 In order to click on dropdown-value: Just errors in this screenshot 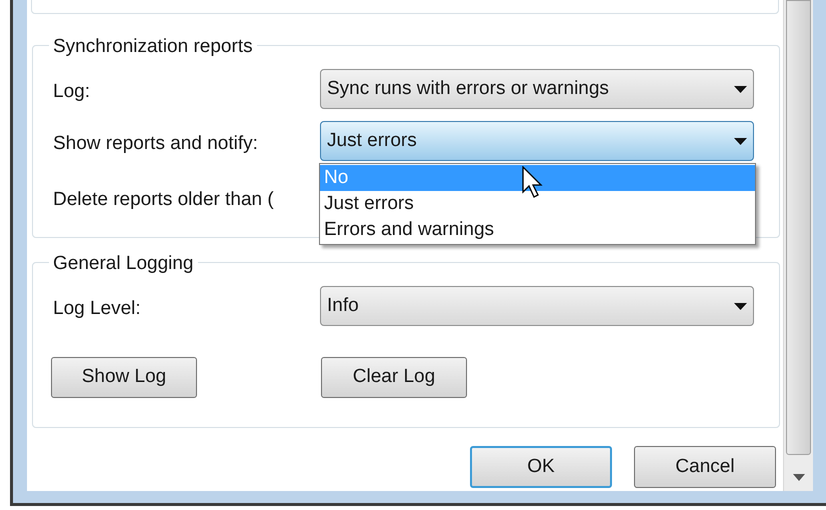, I will do `click(372, 140)`.